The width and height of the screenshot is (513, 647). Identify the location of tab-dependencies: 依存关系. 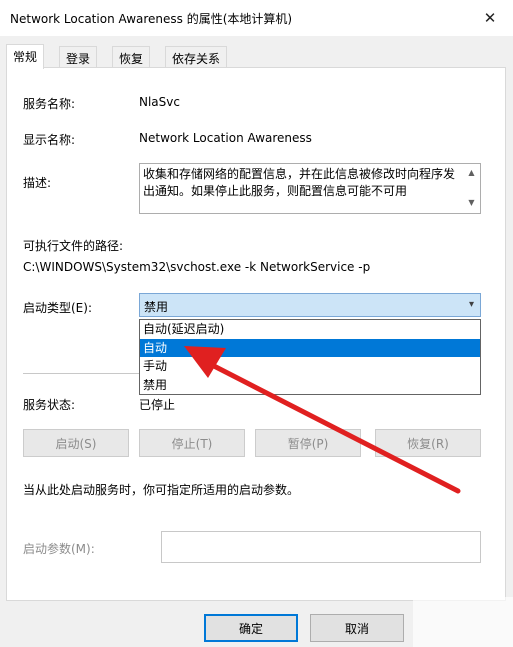
(196, 57).